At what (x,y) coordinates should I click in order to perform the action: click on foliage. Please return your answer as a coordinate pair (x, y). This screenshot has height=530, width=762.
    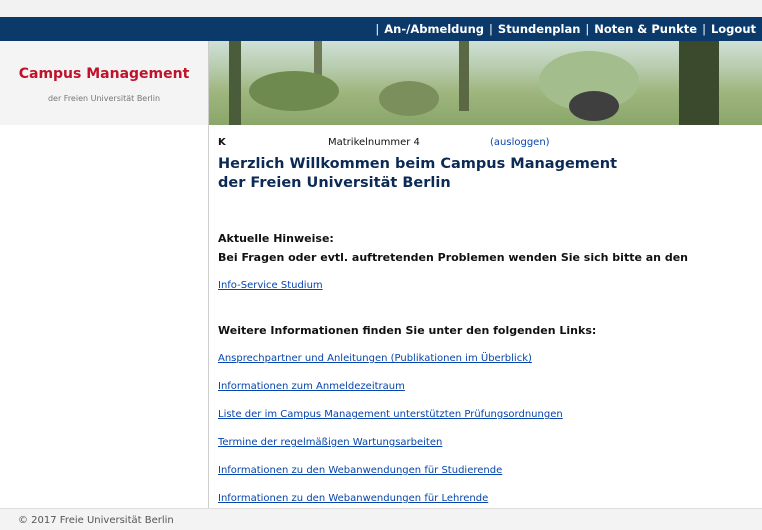
    Looking at the image, I should click on (294, 91).